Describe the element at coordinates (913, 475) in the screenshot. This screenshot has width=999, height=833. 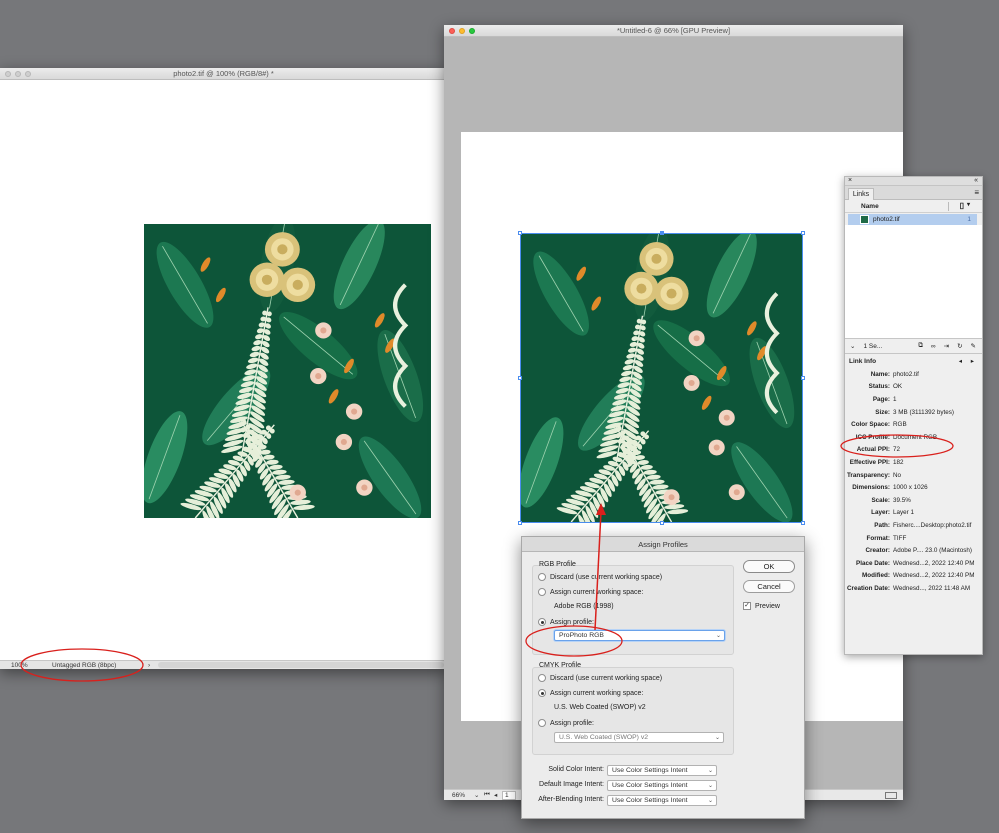
I see `link-info-row: Transparency: No` at that location.